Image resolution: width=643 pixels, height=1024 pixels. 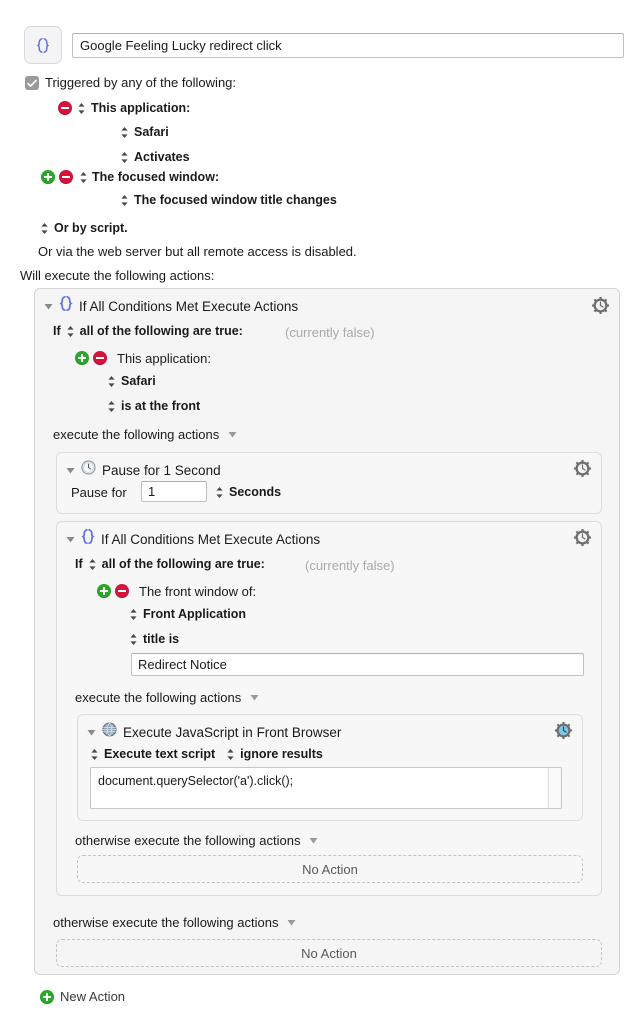 I want to click on js-script-input: document.querySelector('a').click();, so click(x=326, y=788).